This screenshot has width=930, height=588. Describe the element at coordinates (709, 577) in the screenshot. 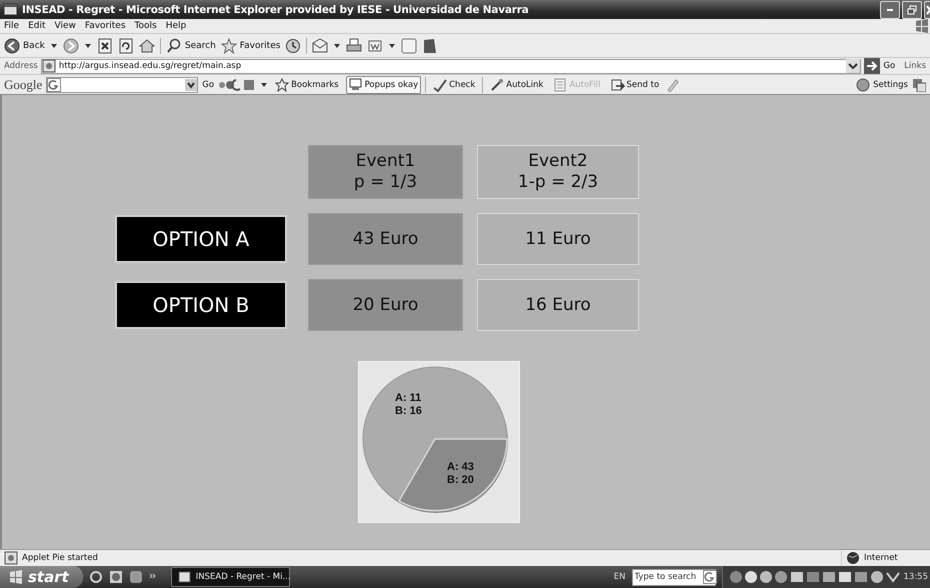

I see `g-icon` at that location.